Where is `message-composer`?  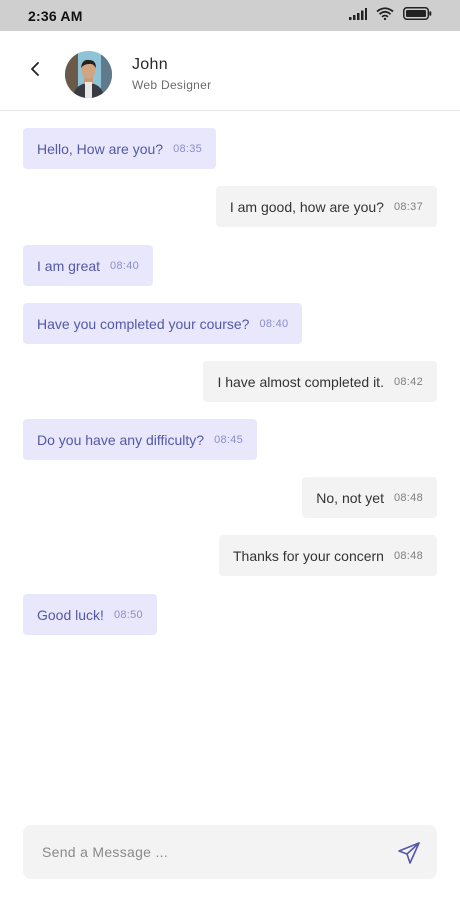 message-composer is located at coordinates (230, 852).